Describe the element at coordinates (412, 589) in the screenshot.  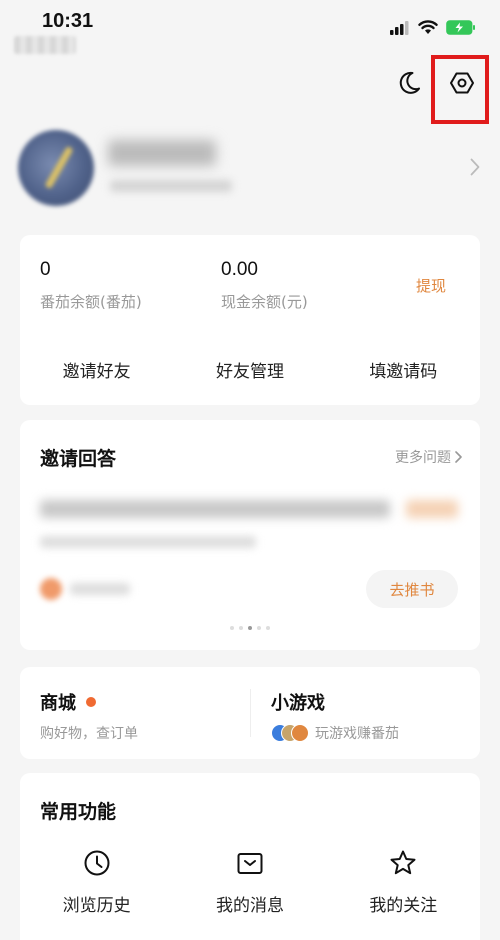
I see `recommend-book-button: 去推书` at that location.